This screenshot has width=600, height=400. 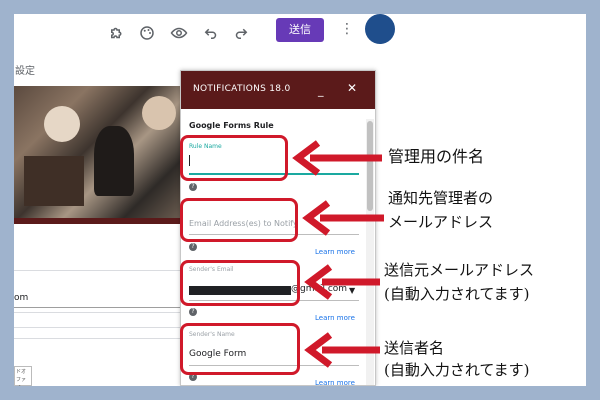 I want to click on left-input-box, so click(x=99, y=320).